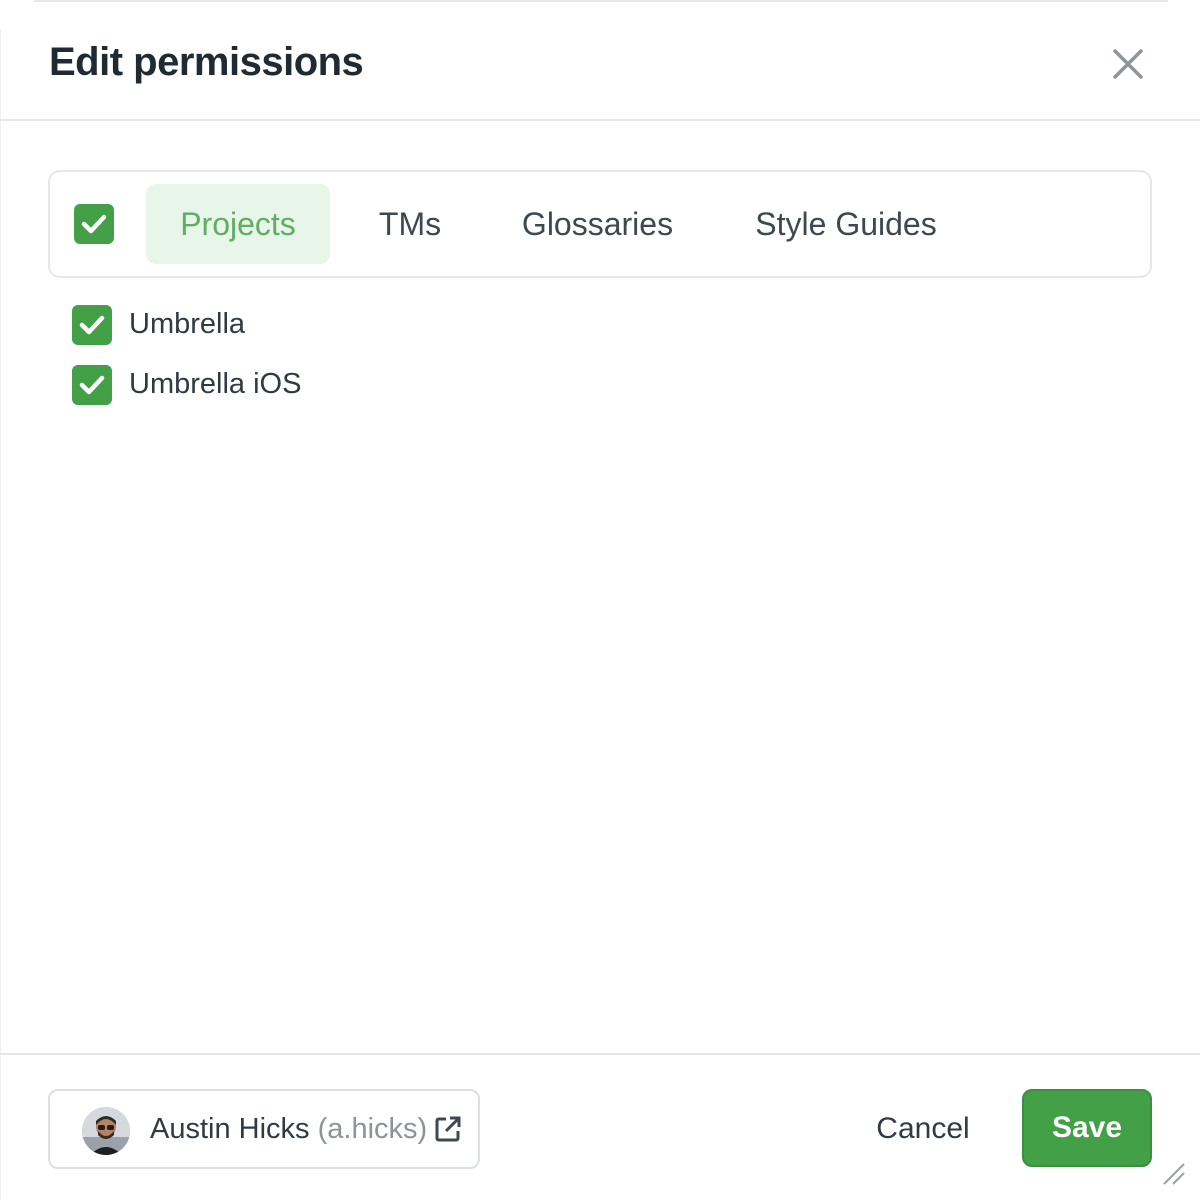  I want to click on select-all-checkbox, so click(94, 224).